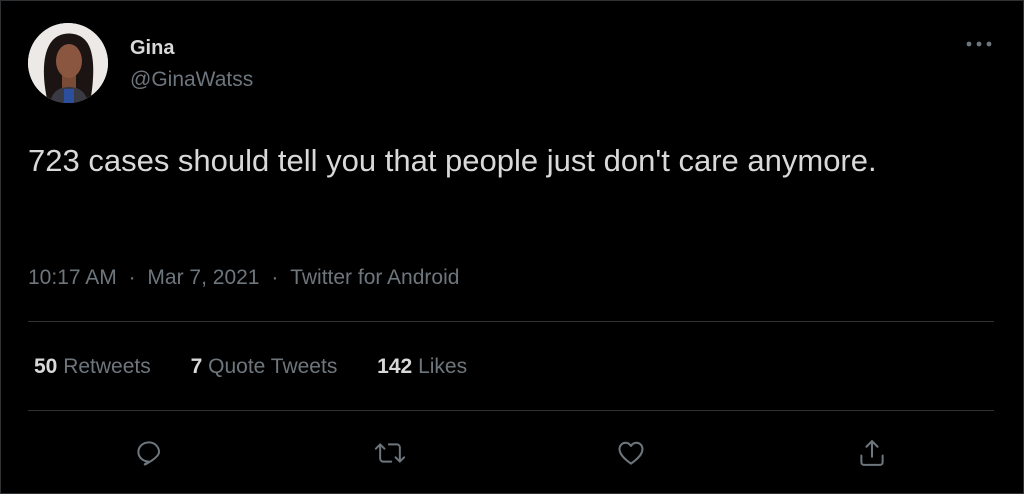 The height and width of the screenshot is (494, 1024). What do you see at coordinates (395, 366) in the screenshot?
I see `likes-count: 142` at bounding box center [395, 366].